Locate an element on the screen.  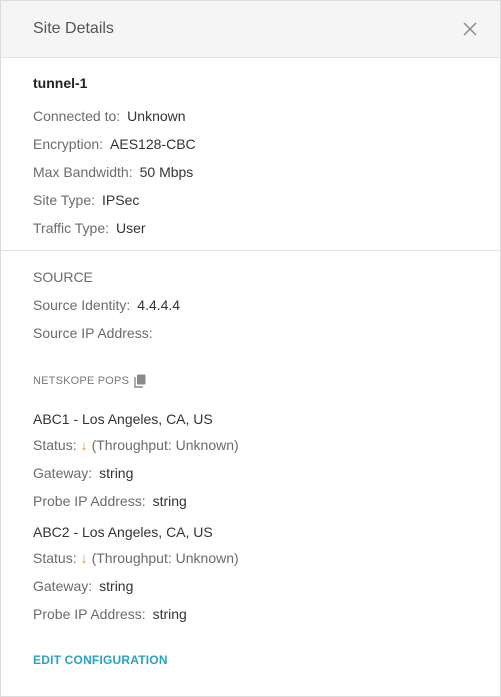
source-identity-row: Source Identity: 4.4.4.4 is located at coordinates (106, 305).